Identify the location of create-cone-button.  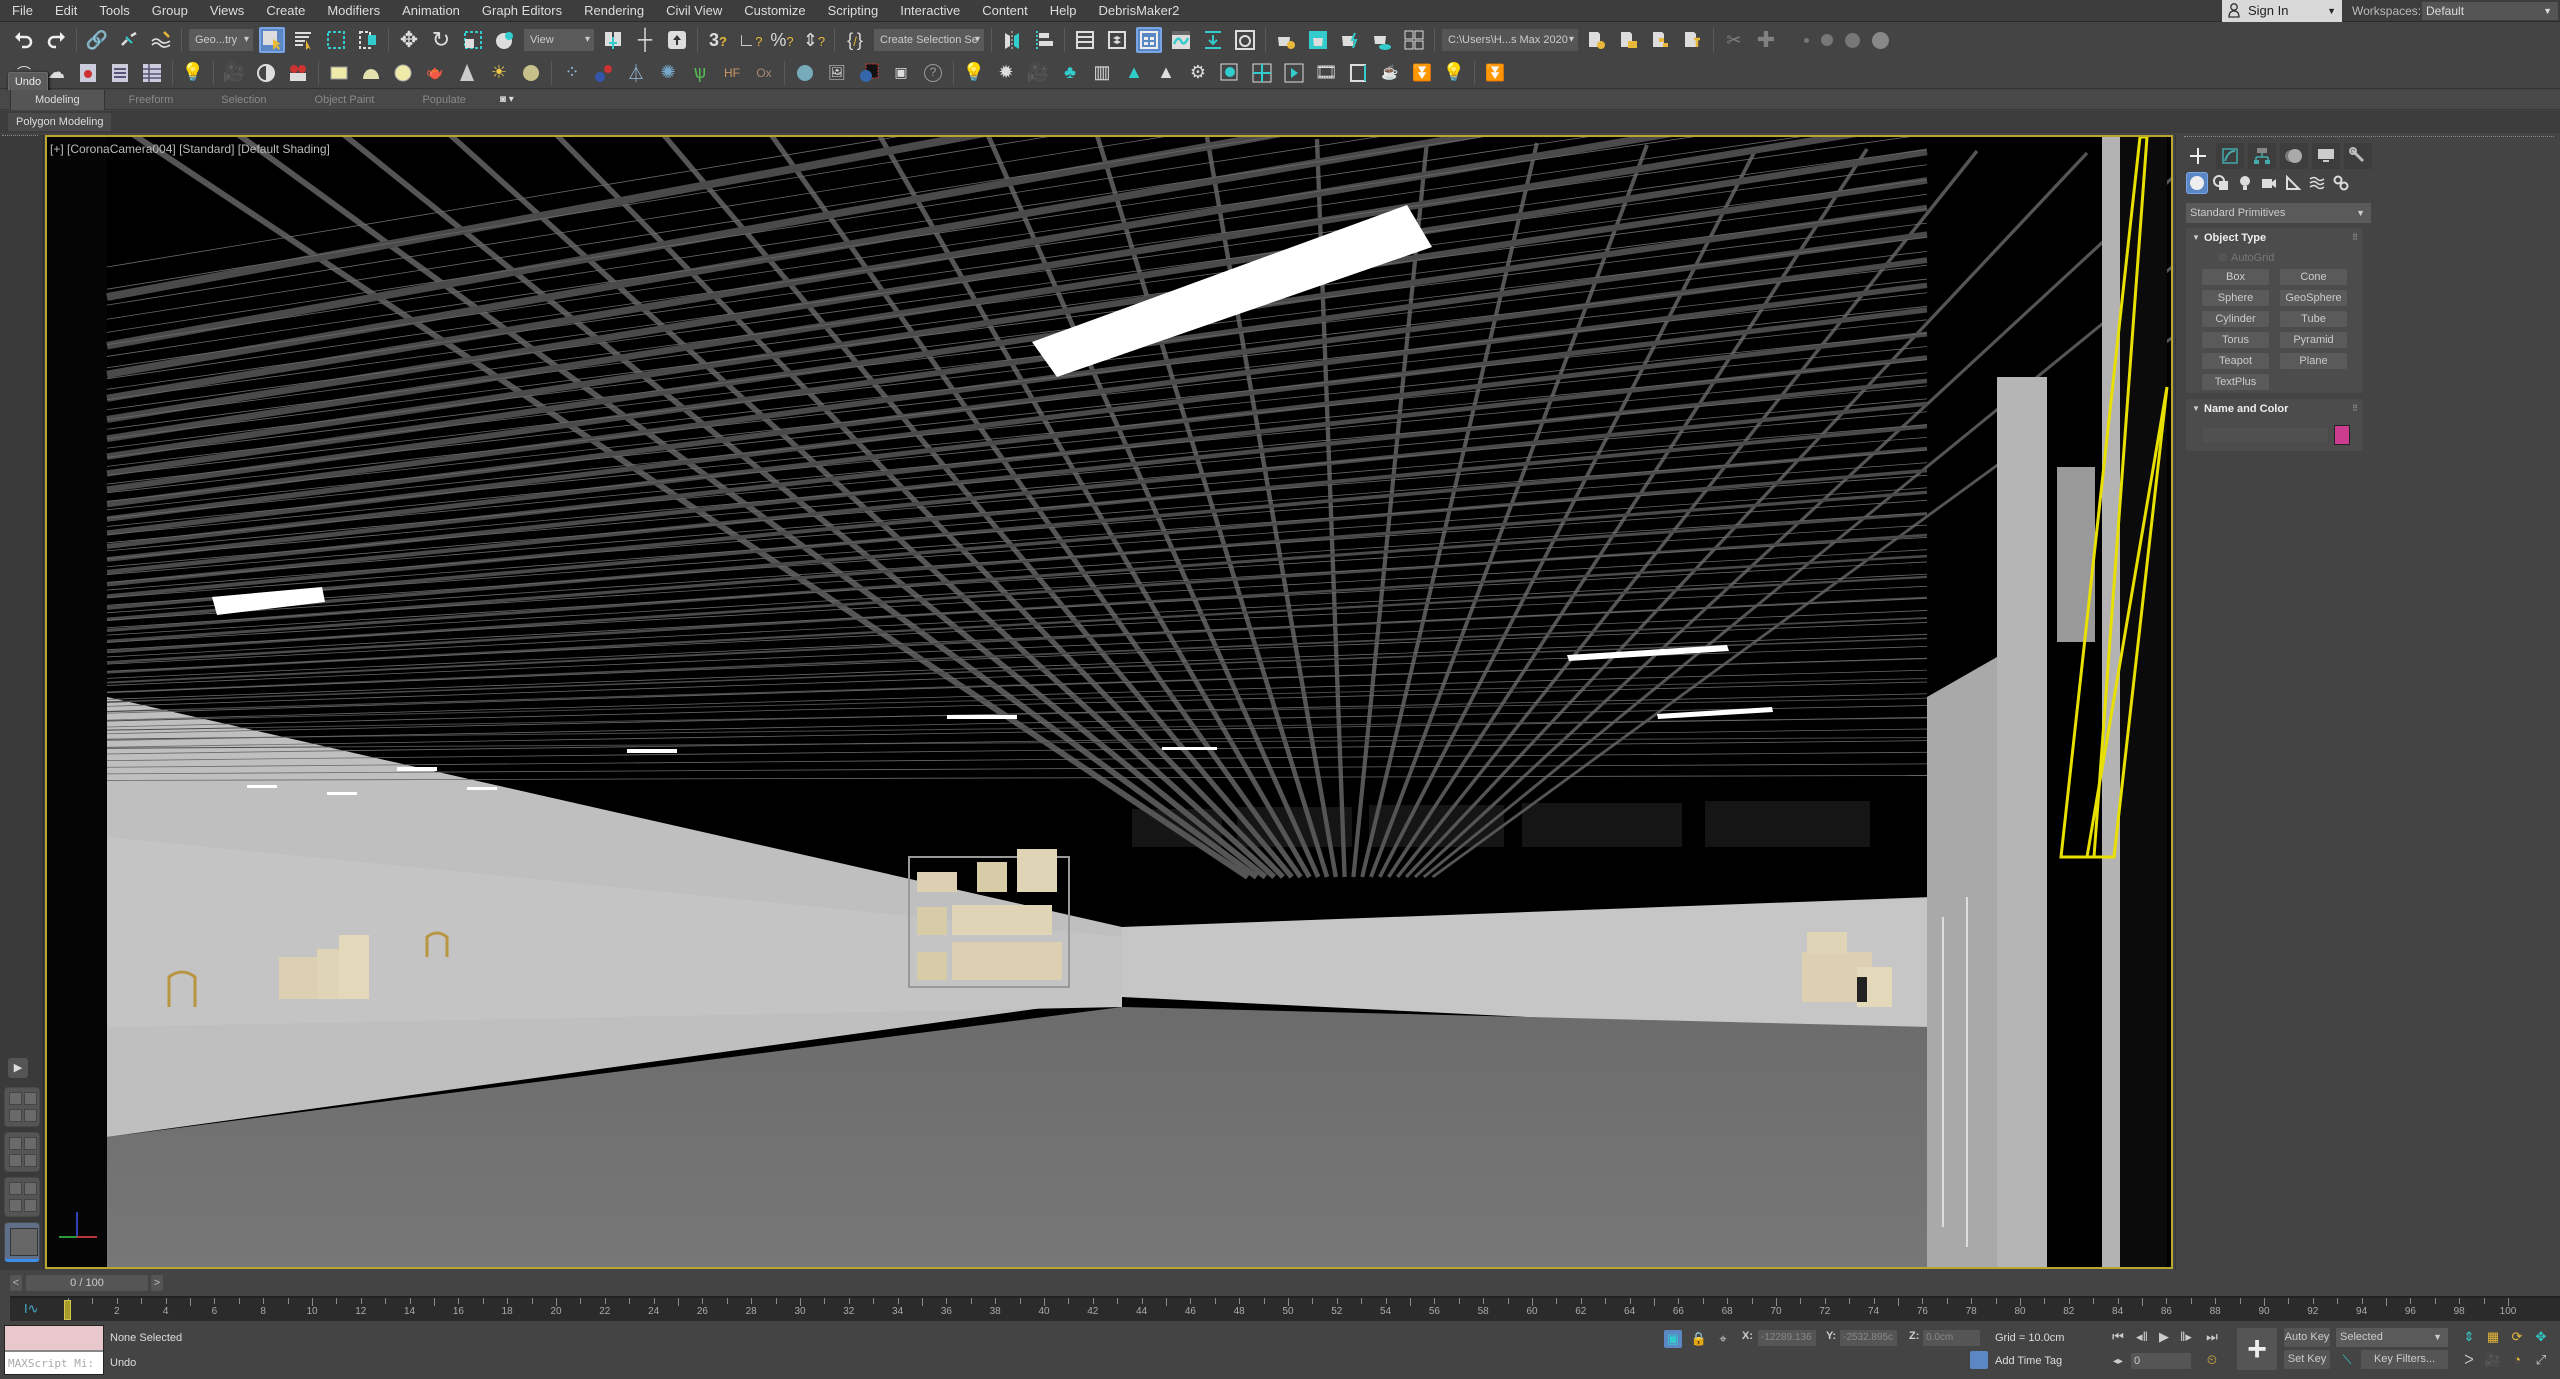
(467, 73).